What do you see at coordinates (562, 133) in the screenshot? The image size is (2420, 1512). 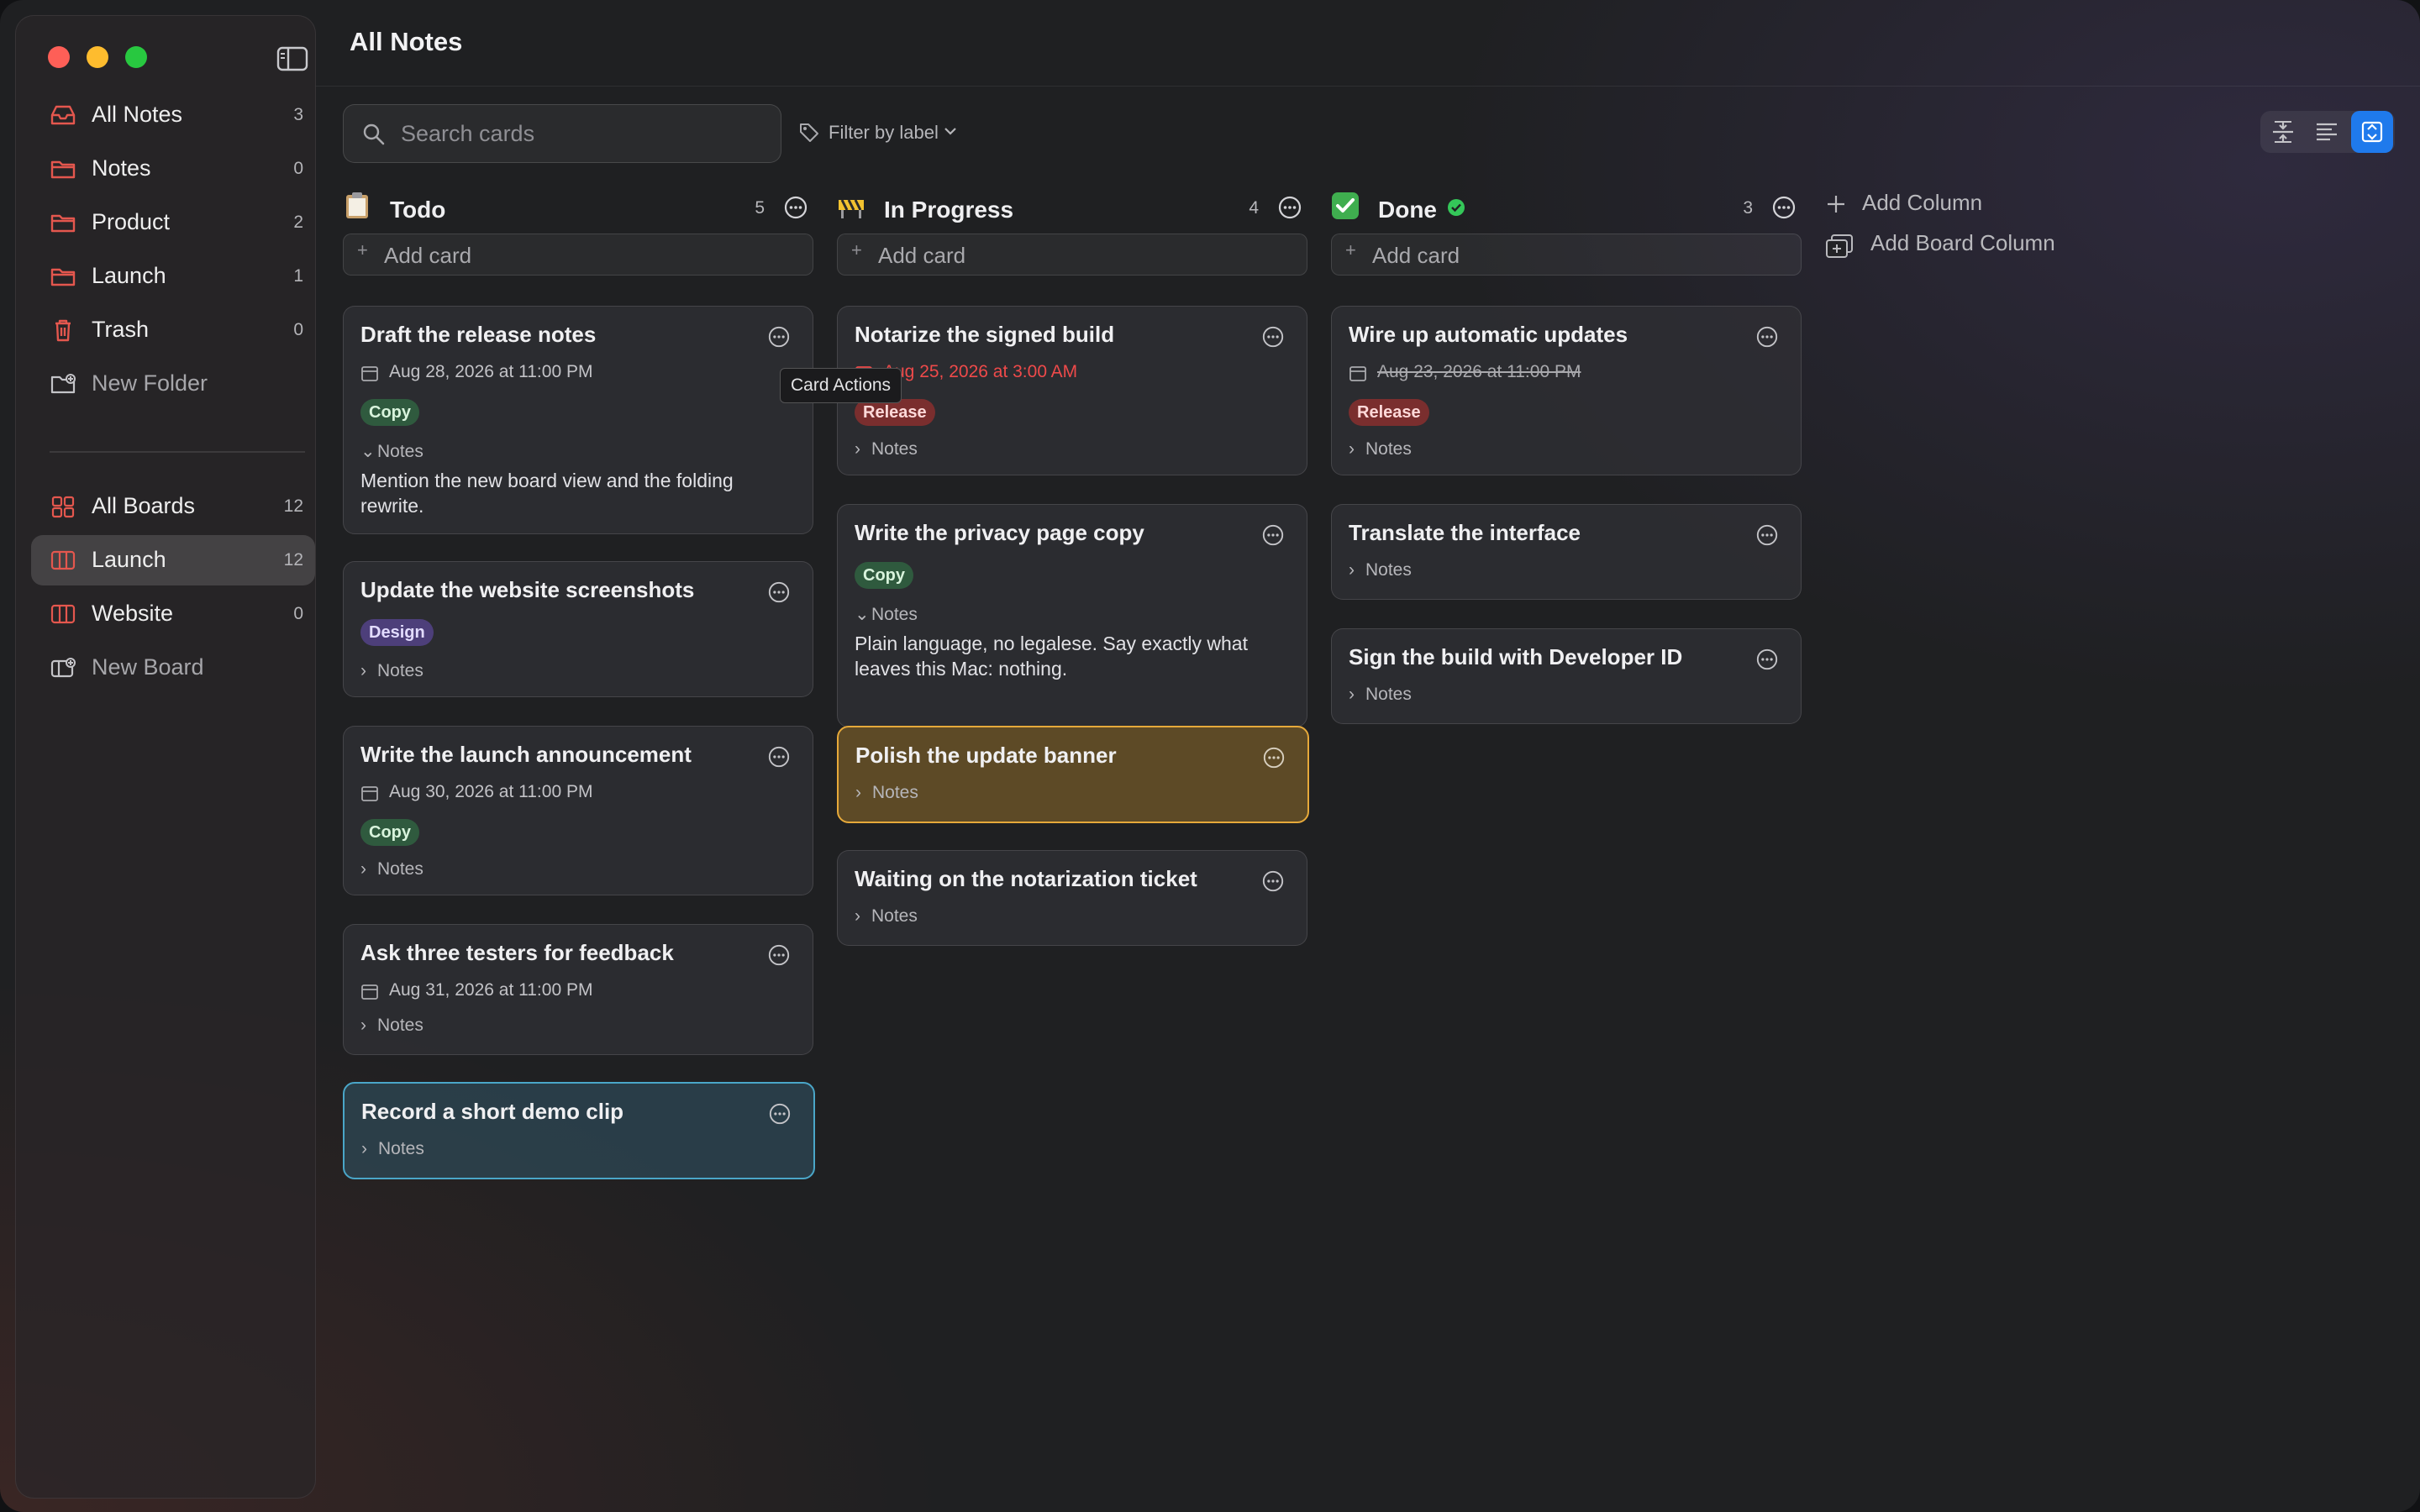 I see `search-field: Search cards` at bounding box center [562, 133].